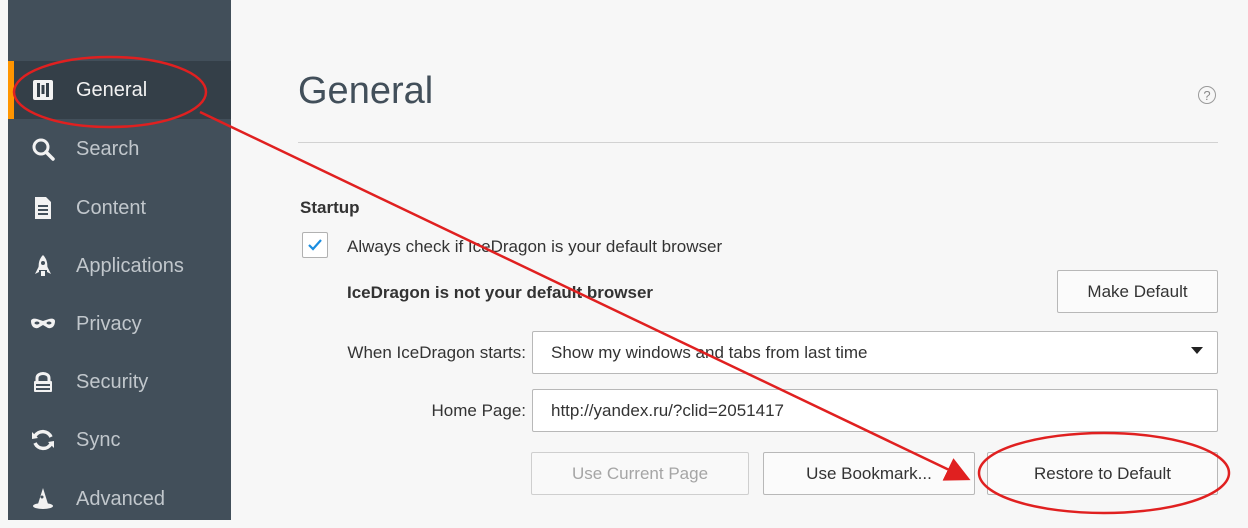 This screenshot has height=528, width=1248. Describe the element at coordinates (111, 207) in the screenshot. I see `sidebar-item-label: Content` at that location.